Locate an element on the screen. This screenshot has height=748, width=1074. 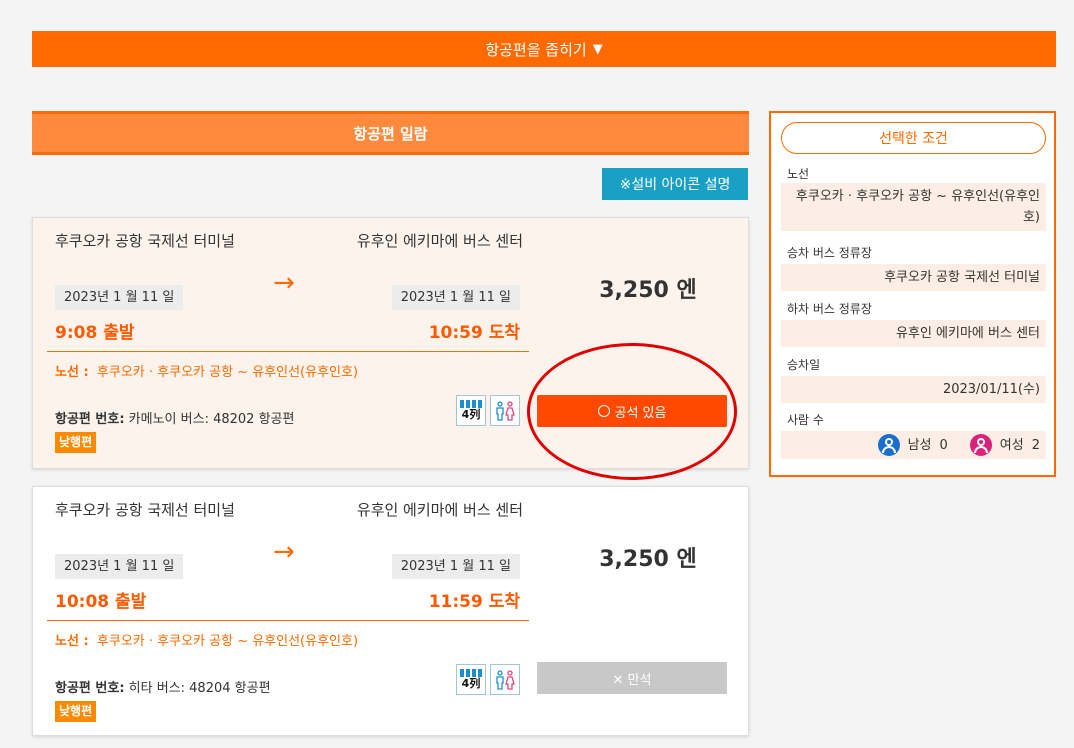
flight-number-value: 카메노이 버스: 48202 항공편 is located at coordinates (211, 419).